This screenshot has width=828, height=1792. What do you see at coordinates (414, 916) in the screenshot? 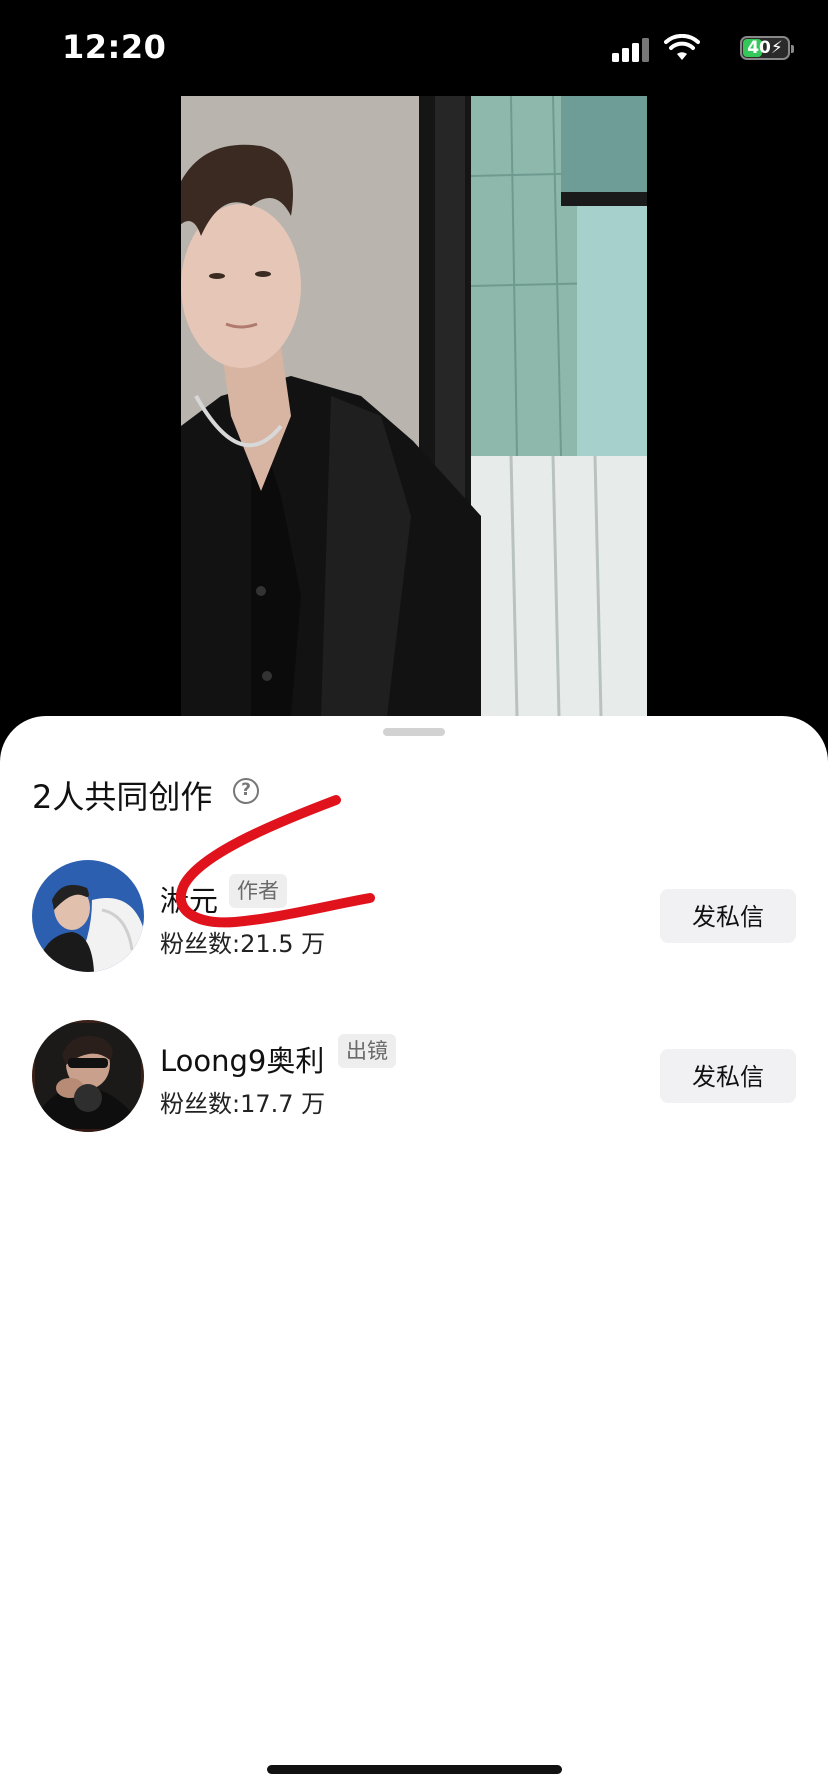
I see `creator-row: 淅元 作者 粉丝数:21.5 万 发私信` at bounding box center [414, 916].